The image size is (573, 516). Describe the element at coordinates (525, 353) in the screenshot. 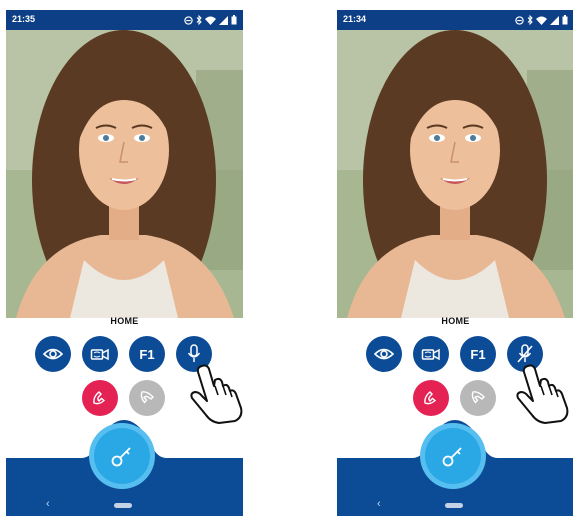

I see `microphone-muted-icon` at that location.